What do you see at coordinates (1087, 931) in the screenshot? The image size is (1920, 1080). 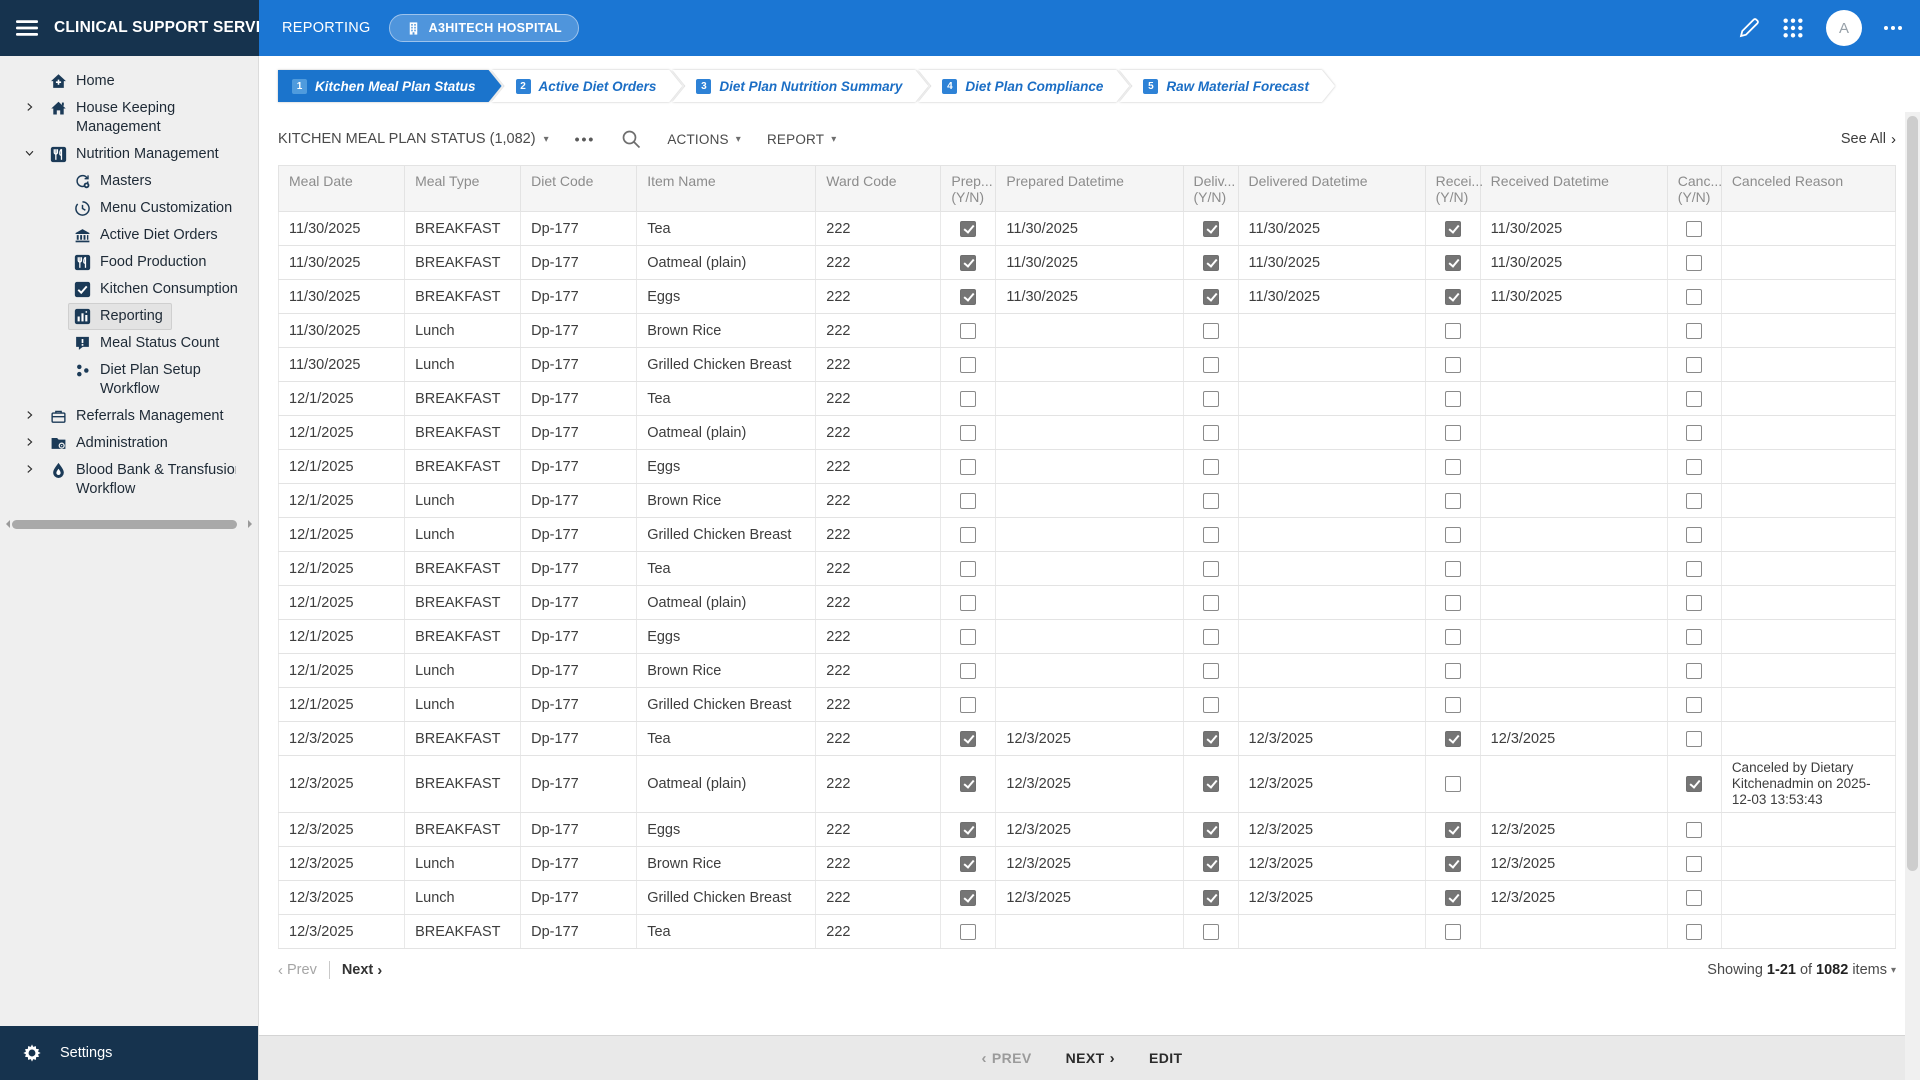 I see `table-row: 12/3/2025 BREAKFAST Dp-177 Tea 222` at bounding box center [1087, 931].